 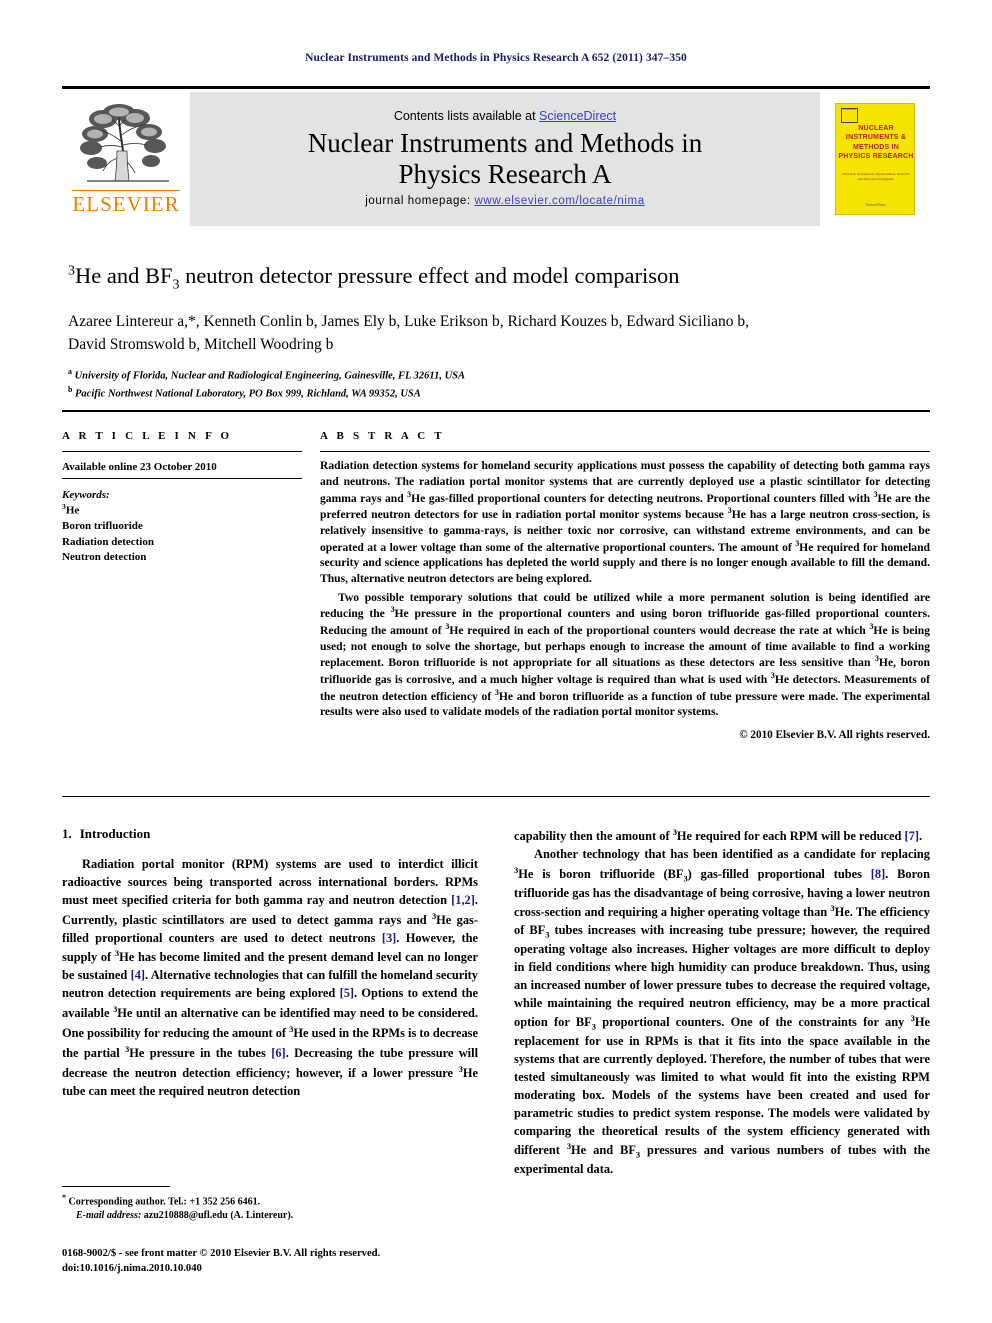 I want to click on keyword-he3-sup: 3, so click(x=64, y=506).